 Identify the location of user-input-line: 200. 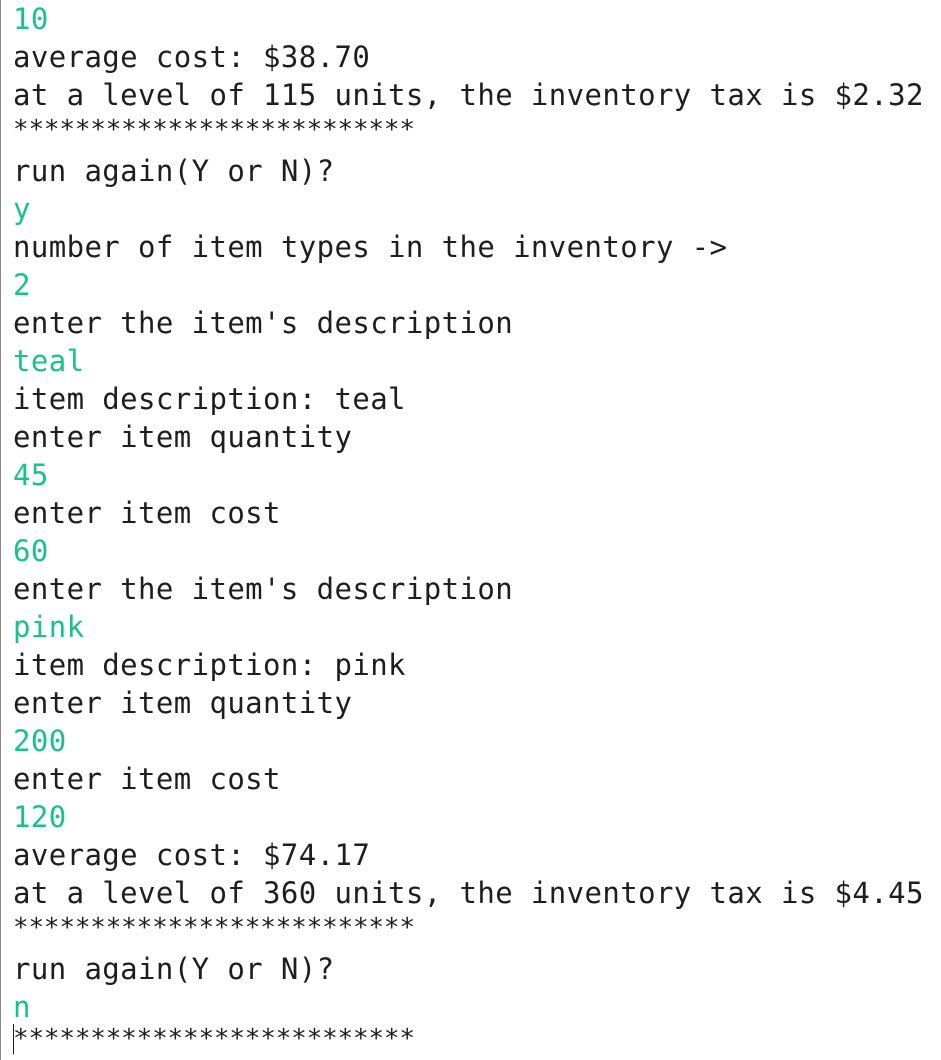
(40, 741).